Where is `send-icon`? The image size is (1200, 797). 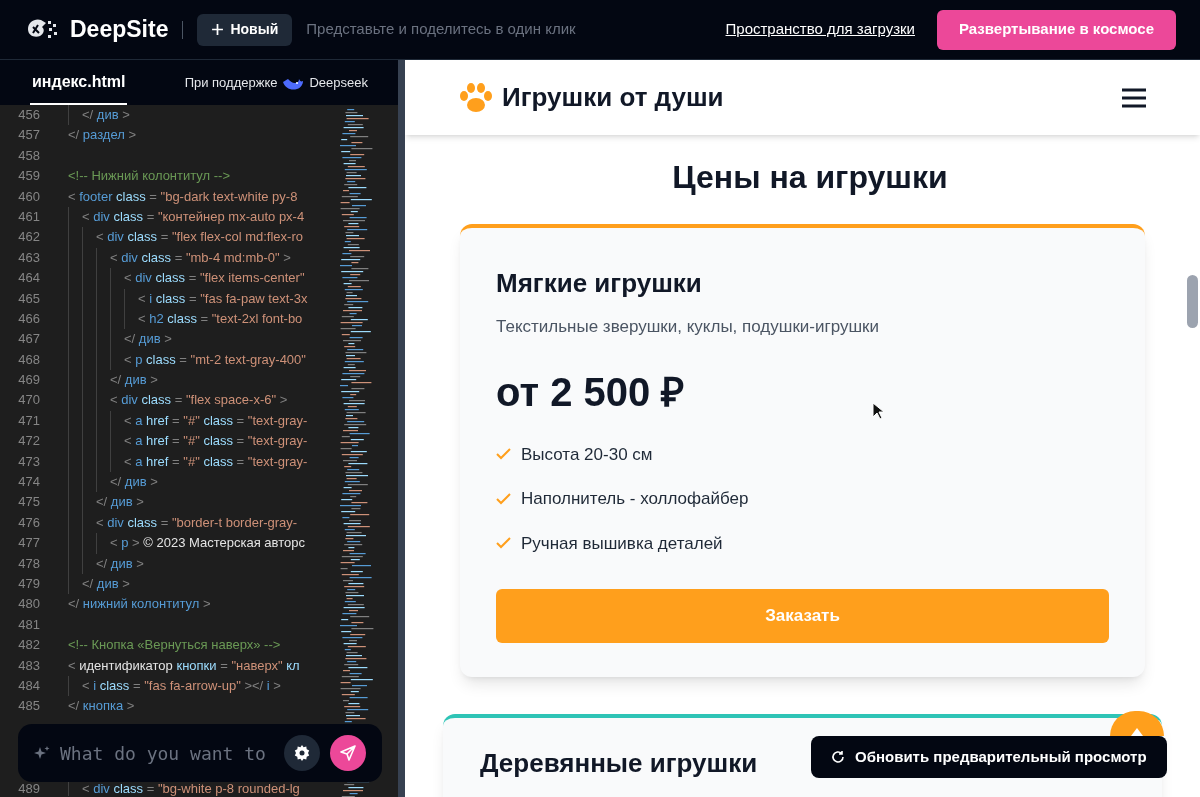 send-icon is located at coordinates (348, 753).